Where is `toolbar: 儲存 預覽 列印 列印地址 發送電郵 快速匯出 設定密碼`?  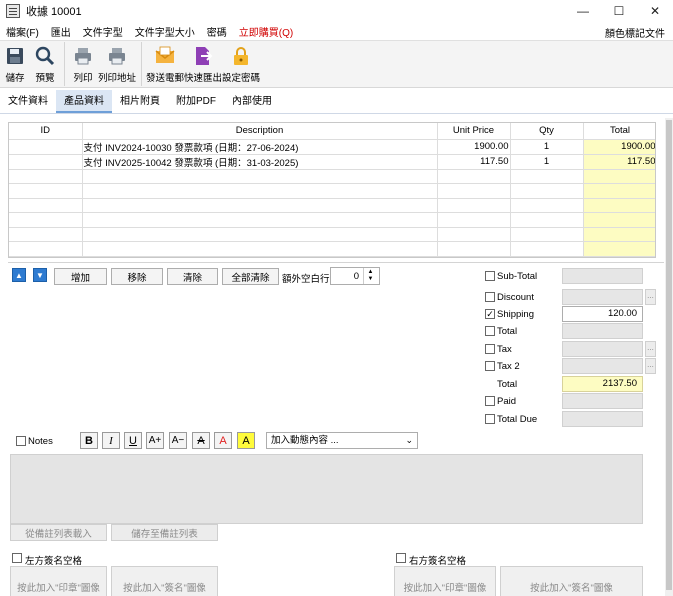 toolbar: 儲存 預覽 列印 列印地址 發送電郵 快速匯出 設定密碼 is located at coordinates (336, 64).